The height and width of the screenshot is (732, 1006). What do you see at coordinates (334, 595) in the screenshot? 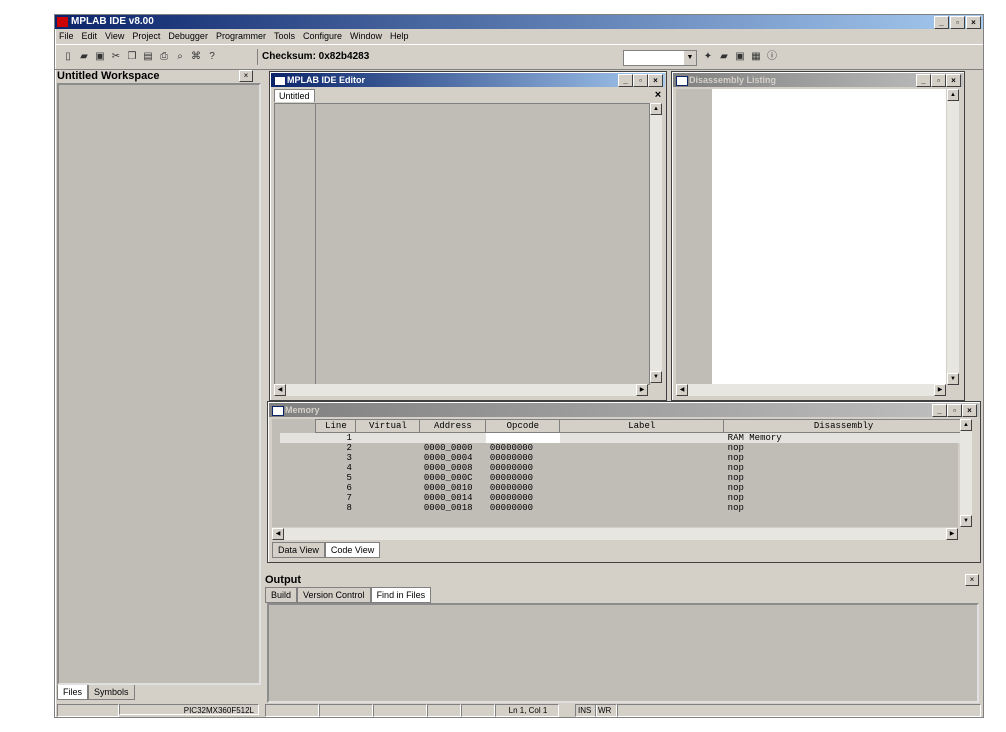
I see `tab-version-control: Version Control` at bounding box center [334, 595].